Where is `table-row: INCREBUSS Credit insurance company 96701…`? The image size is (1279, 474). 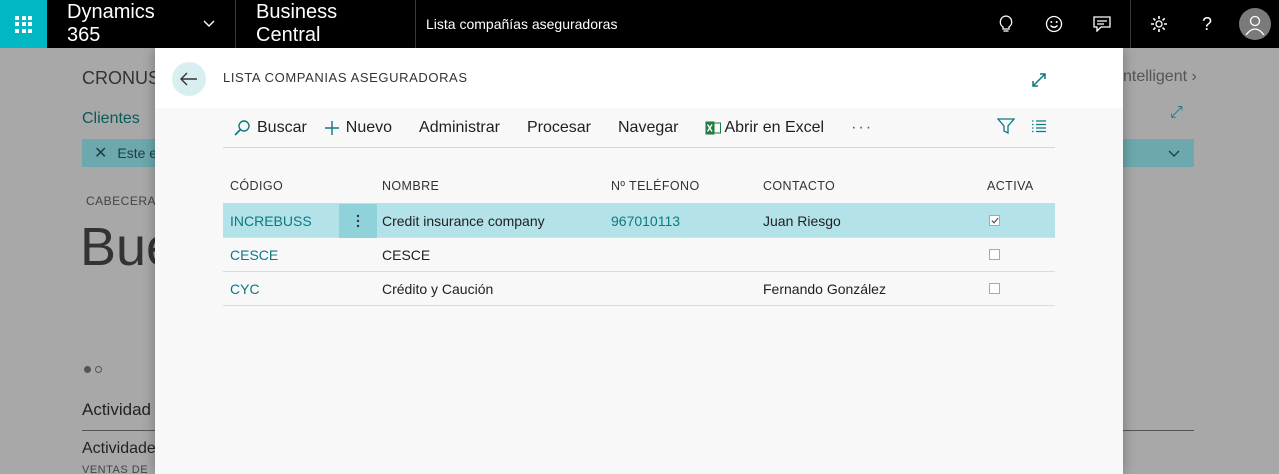
table-row: INCREBUSS Credit insurance company 96701… is located at coordinates (639, 220).